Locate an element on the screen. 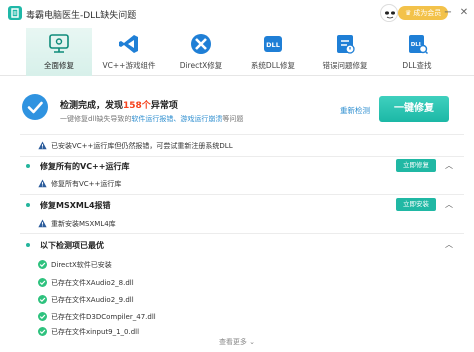  section-header: 修复所有的VC++运行库 立即修复 ︿ is located at coordinates (237, 166).